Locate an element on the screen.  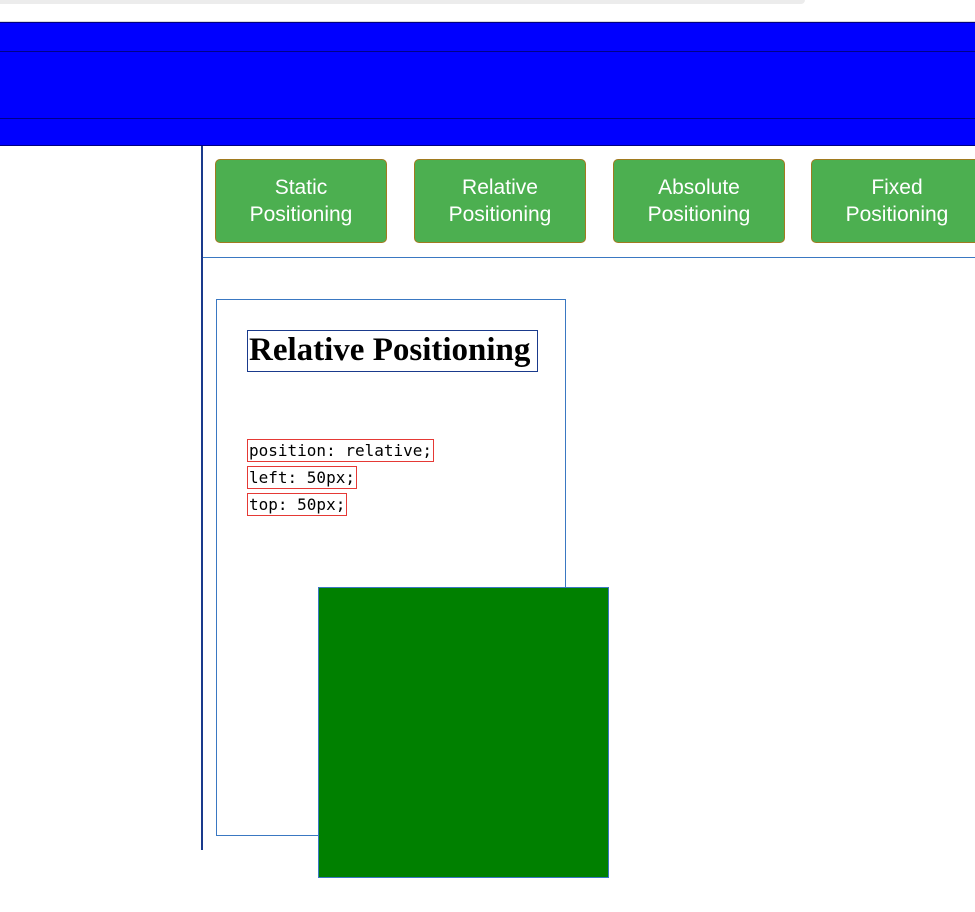
css-code-line: position: relative; is located at coordinates (341, 450).